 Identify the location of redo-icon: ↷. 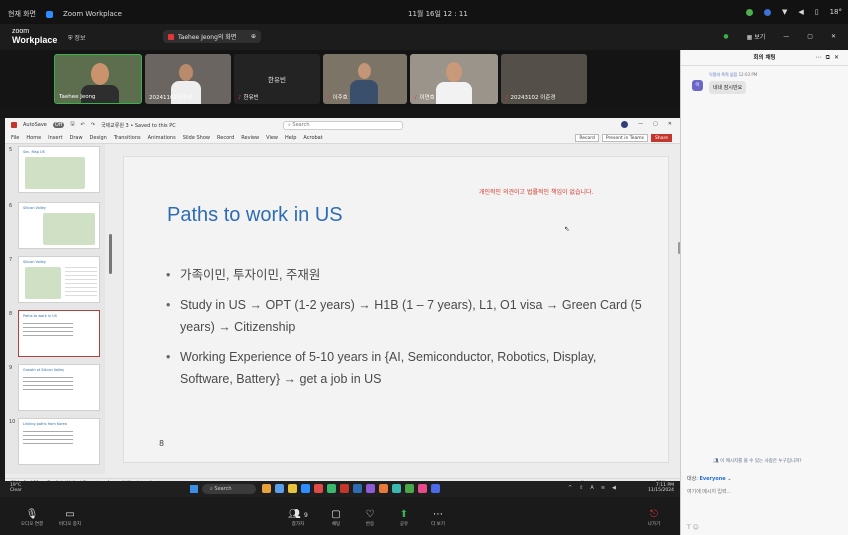
(93, 125).